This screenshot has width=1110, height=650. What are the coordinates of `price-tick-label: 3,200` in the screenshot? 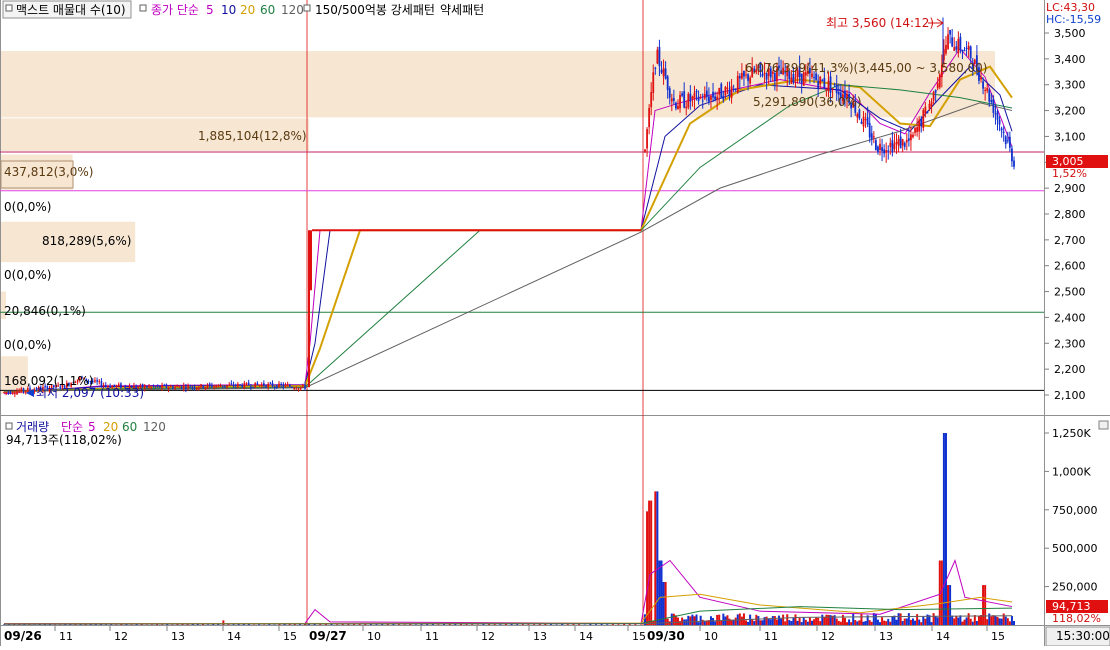 It's located at (1070, 111).